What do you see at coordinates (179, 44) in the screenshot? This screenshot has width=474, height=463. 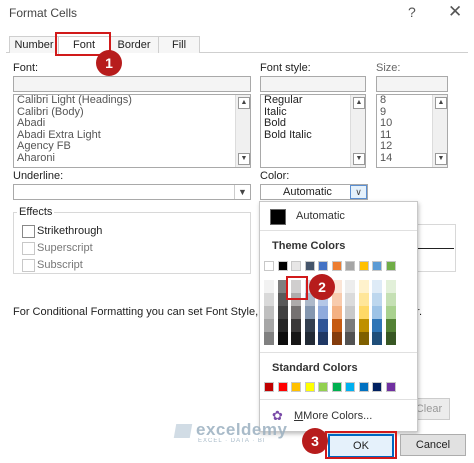 I see `tab-fill: Fill` at bounding box center [179, 44].